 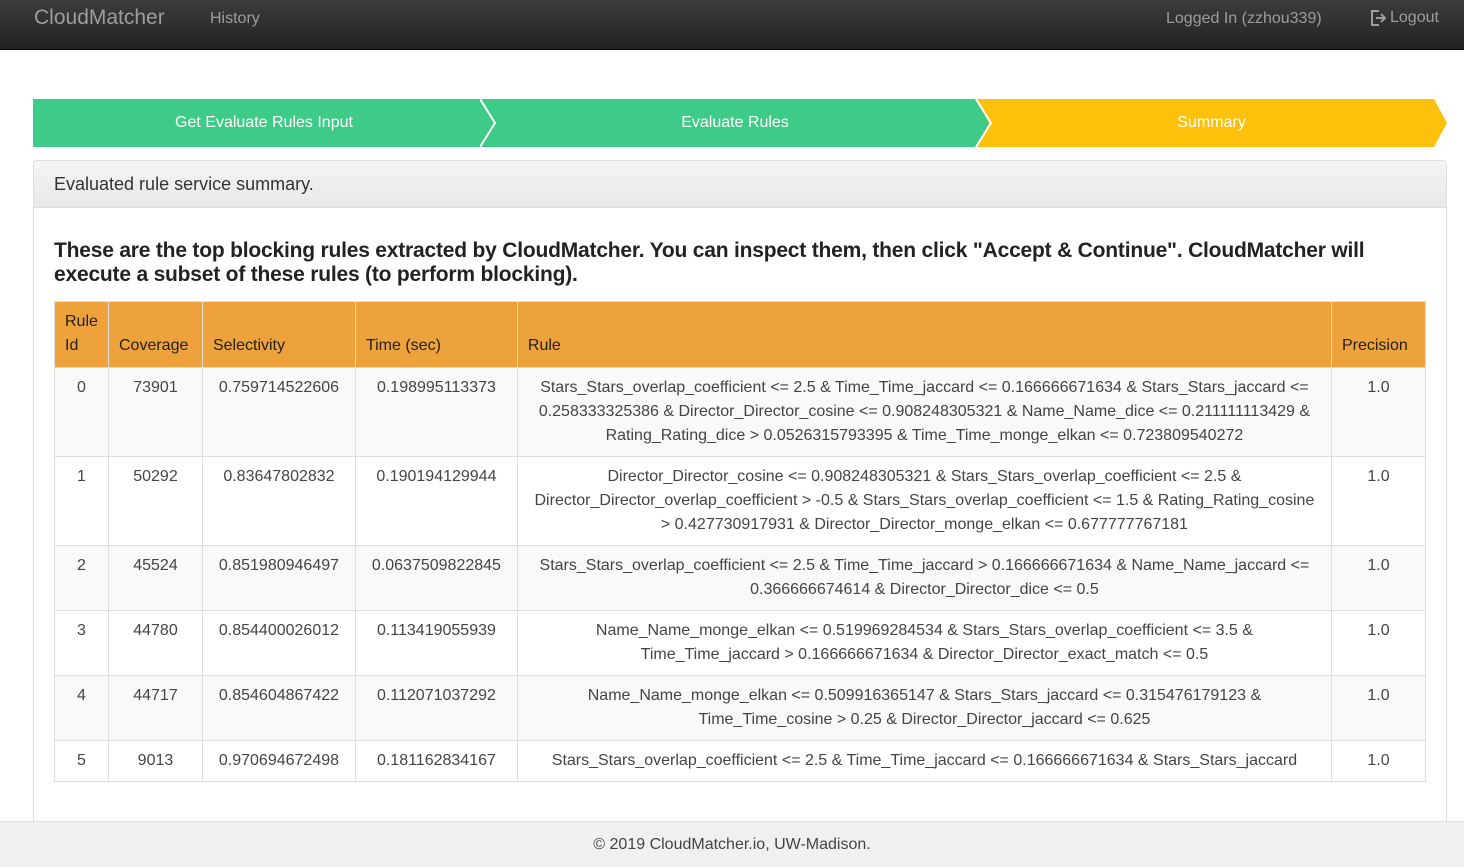 I want to click on cell-coverage: 44780, so click(x=155, y=643).